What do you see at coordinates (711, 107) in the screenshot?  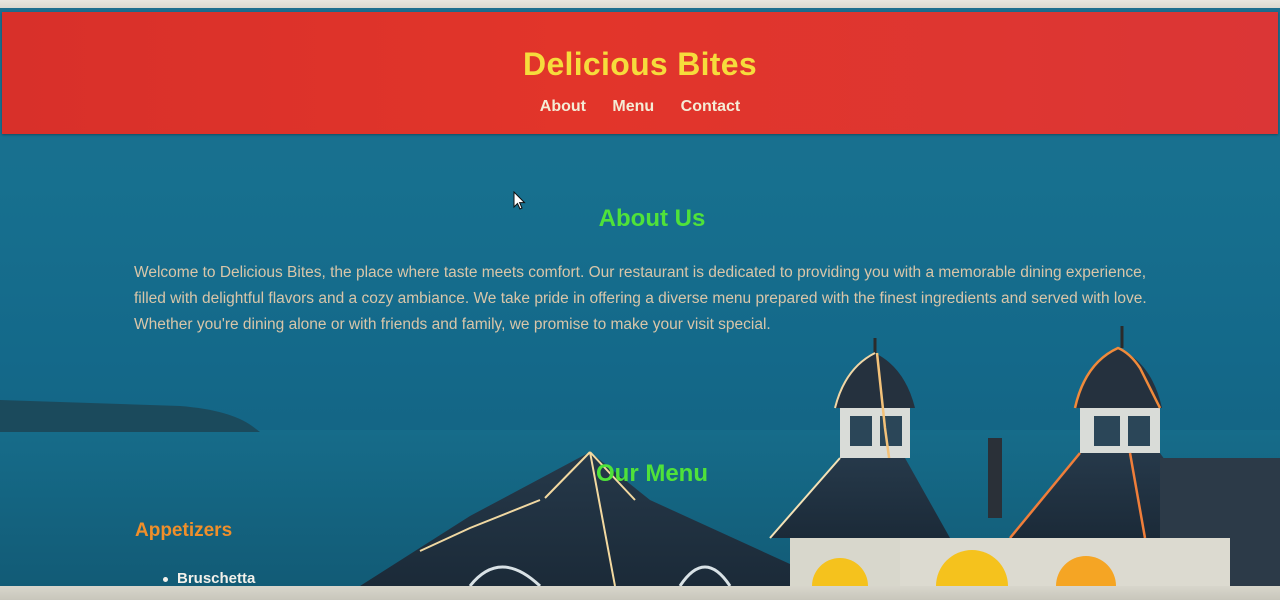 I see `nav-link-contact: Contact` at bounding box center [711, 107].